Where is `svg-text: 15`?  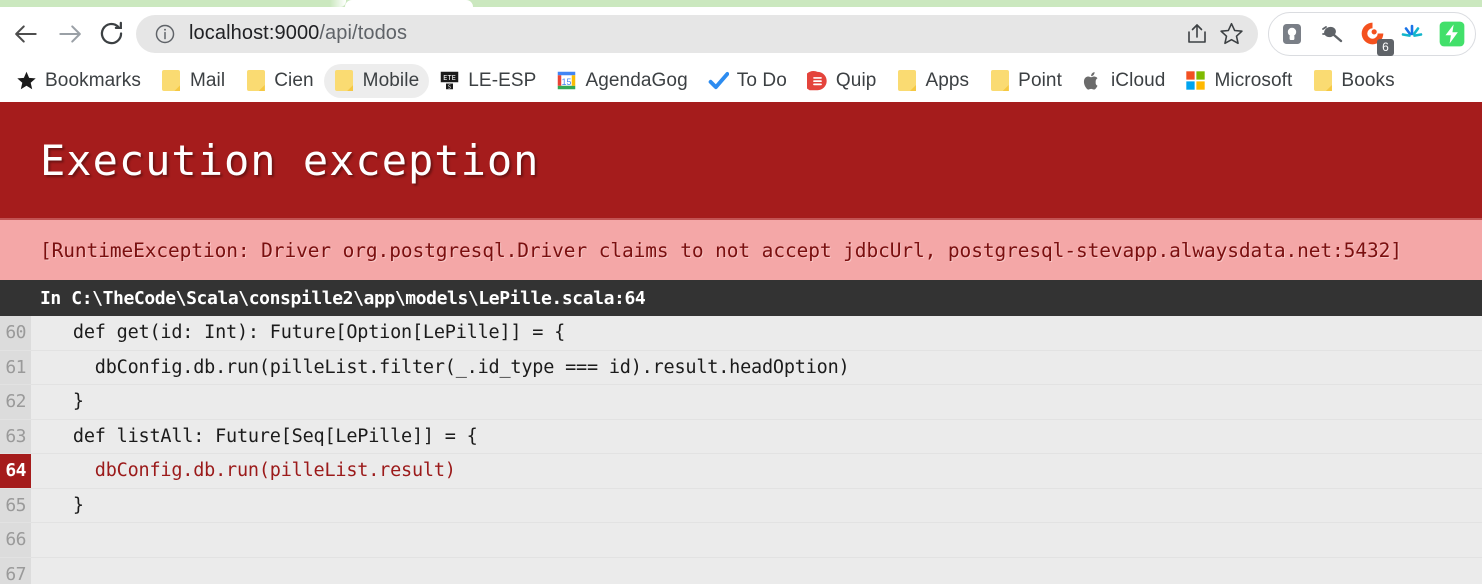 svg-text: 15 is located at coordinates (567, 82).